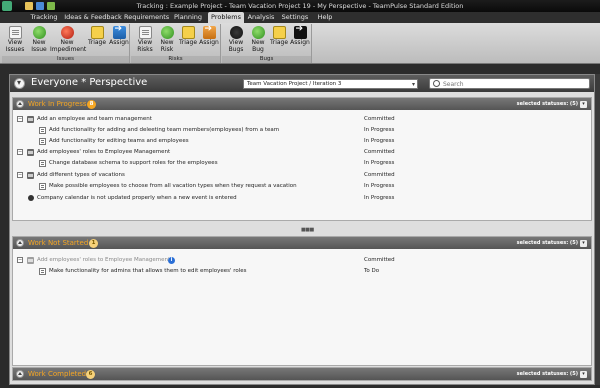 The image size is (600, 388). Describe the element at coordinates (171, 260) in the screenshot. I see `info-icon: i` at that location.